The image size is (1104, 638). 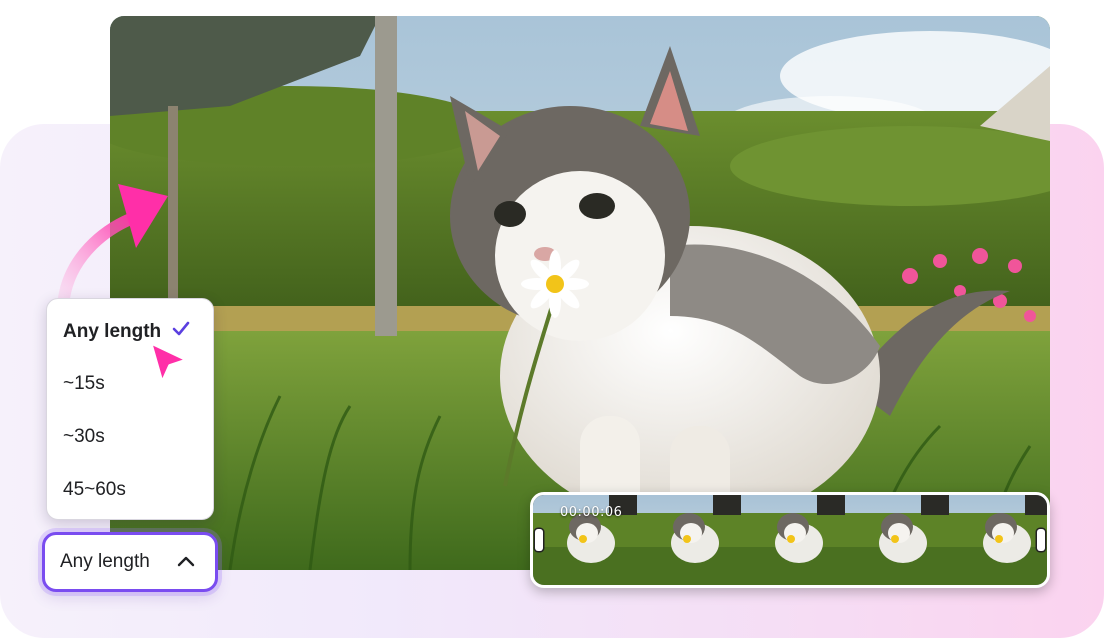 I want to click on length-option-45-60s: 45~60s, so click(x=94, y=490).